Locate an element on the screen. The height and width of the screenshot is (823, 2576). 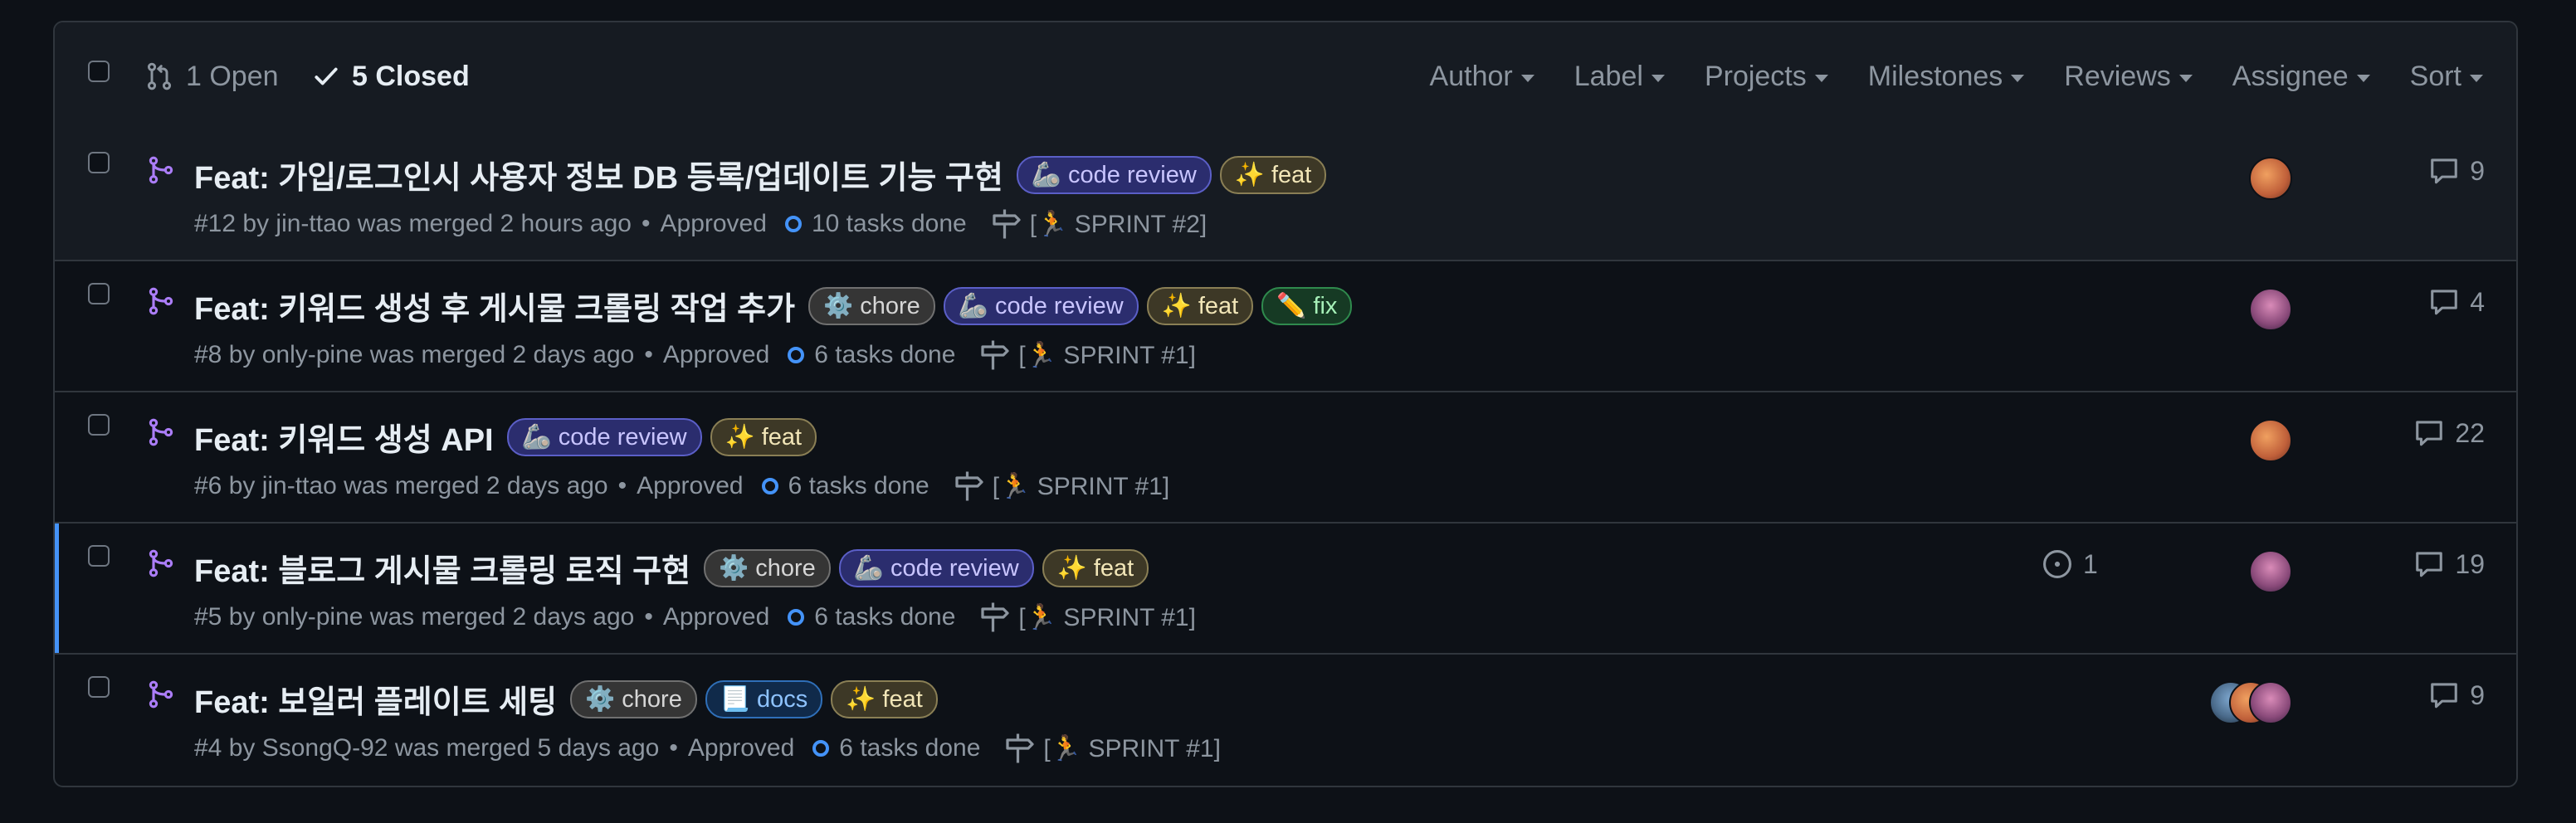
filter-projects: Projects is located at coordinates (1767, 77).